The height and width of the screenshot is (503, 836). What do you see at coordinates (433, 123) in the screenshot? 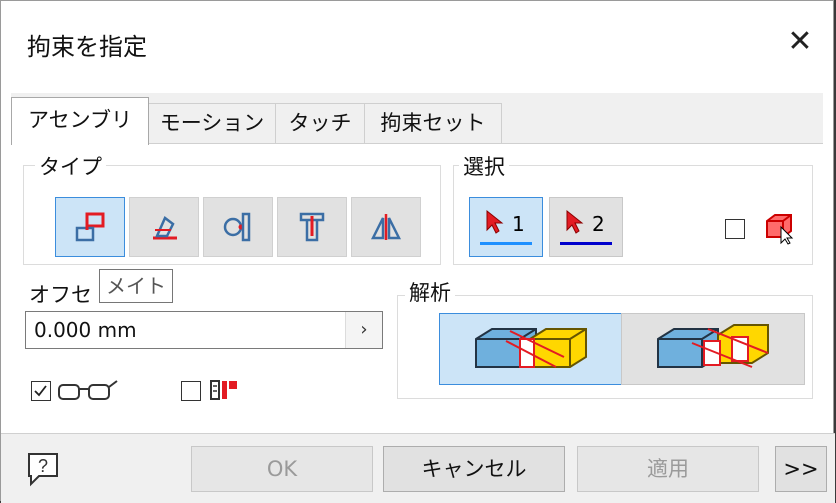
I see `tab-constraint-set: 拘束セット` at bounding box center [433, 123].